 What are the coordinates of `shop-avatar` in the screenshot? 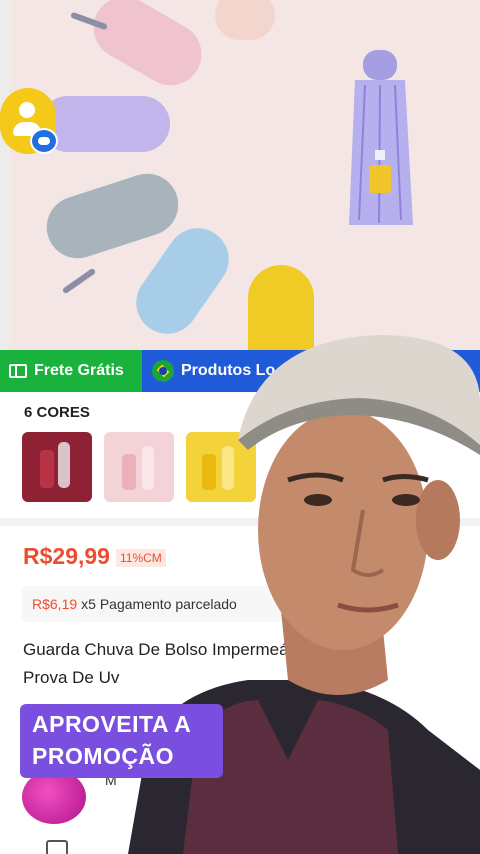 It's located at (54, 797).